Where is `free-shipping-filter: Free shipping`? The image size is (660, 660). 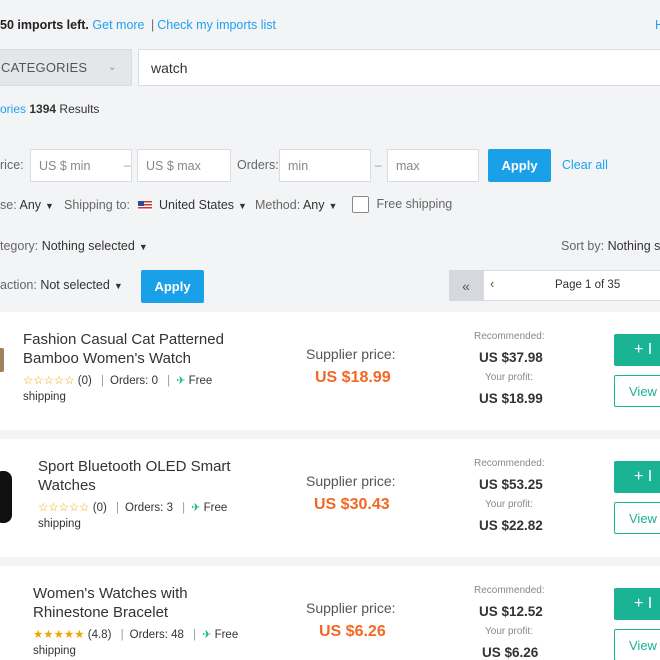 free-shipping-filter: Free shipping is located at coordinates (402, 204).